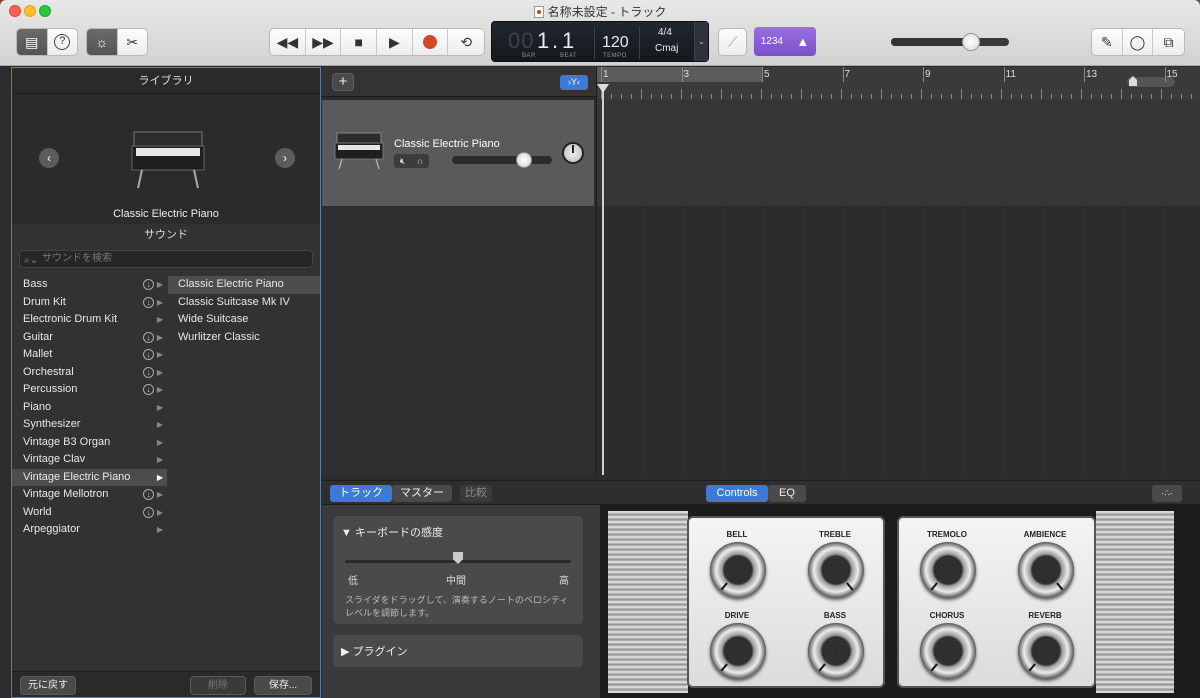 The image size is (1200, 698). I want to click on knob-pointer, so click(1060, 586).